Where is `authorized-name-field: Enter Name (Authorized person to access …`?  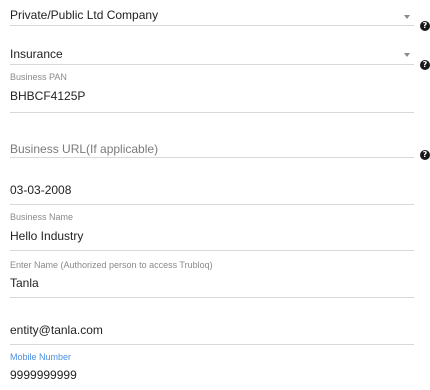 authorized-name-field: Enter Name (Authorized person to access … is located at coordinates (212, 280).